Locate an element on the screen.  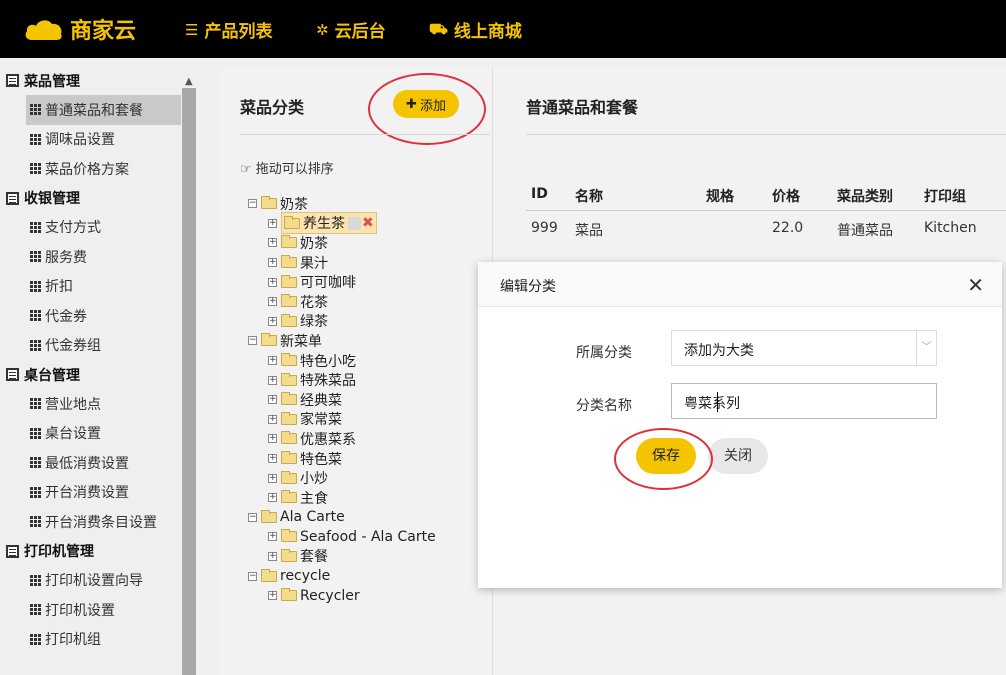
tree-node: + Seafood - Ala Carte is located at coordinates (368, 537).